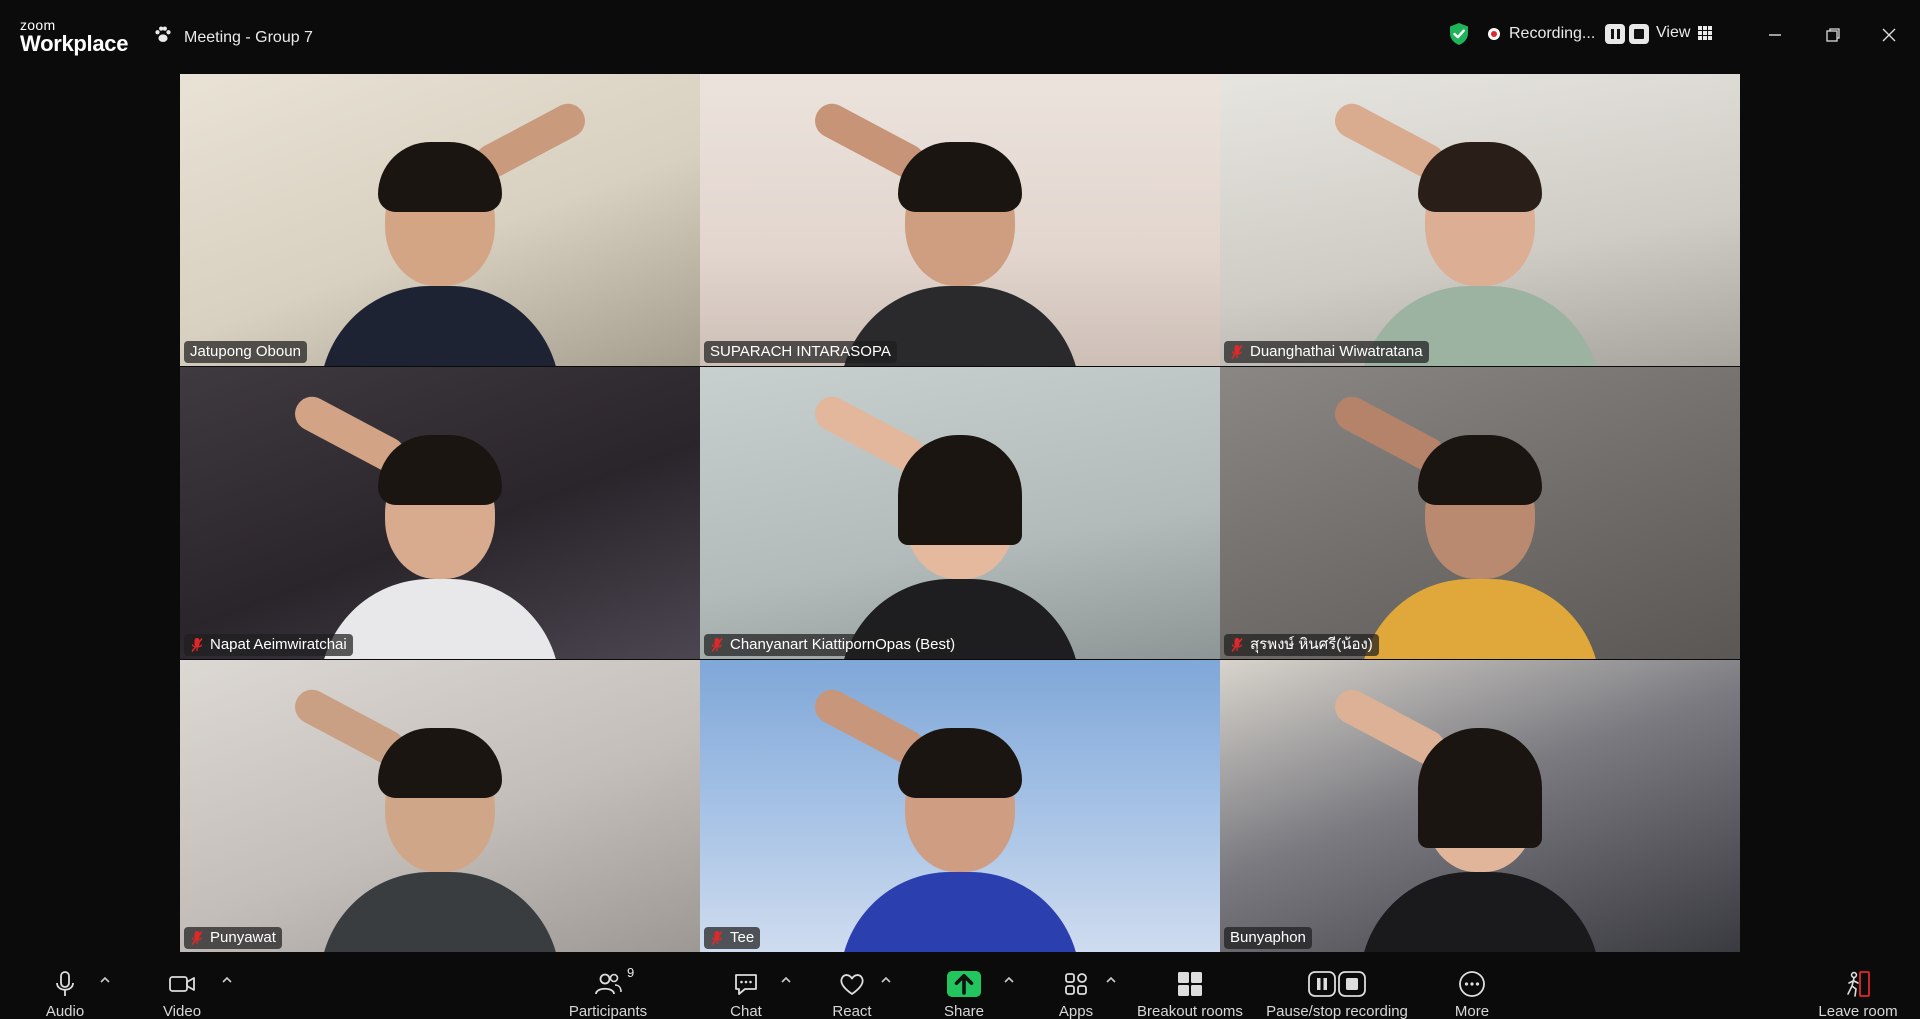 The width and height of the screenshot is (1920, 1019). I want to click on participant-name-tag: Tee, so click(732, 938).